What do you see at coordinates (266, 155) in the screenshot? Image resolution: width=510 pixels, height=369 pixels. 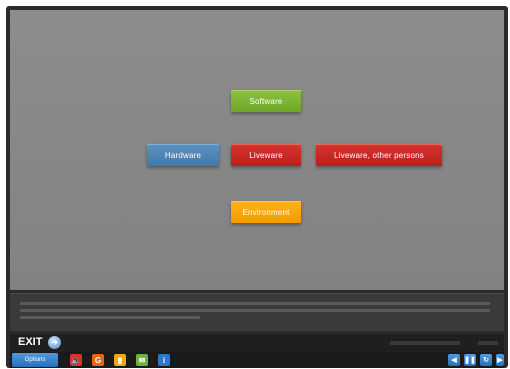 I see `node-liveware: Liveware` at bounding box center [266, 155].